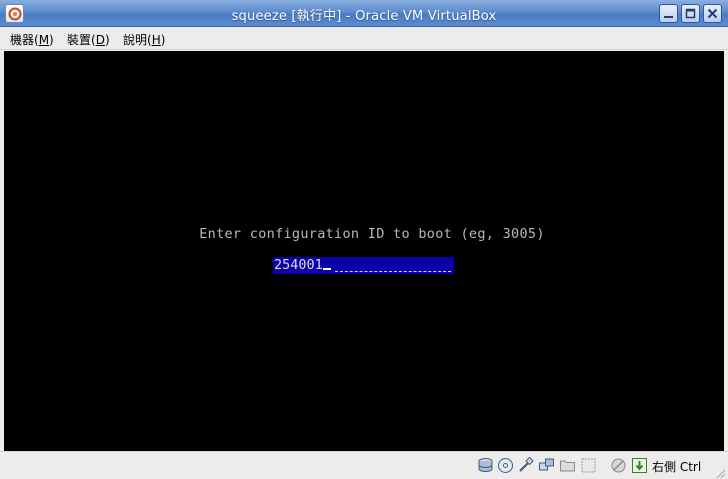 The width and height of the screenshot is (728, 479). What do you see at coordinates (668, 13) in the screenshot?
I see `minimize-button` at bounding box center [668, 13].